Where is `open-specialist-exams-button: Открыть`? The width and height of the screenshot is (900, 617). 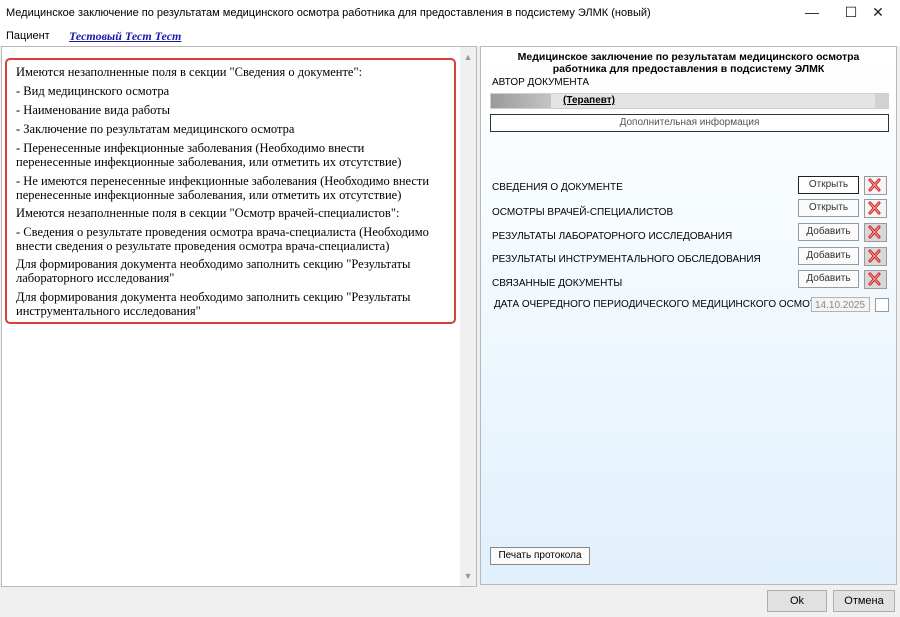 open-specialist-exams-button: Открыть is located at coordinates (828, 208).